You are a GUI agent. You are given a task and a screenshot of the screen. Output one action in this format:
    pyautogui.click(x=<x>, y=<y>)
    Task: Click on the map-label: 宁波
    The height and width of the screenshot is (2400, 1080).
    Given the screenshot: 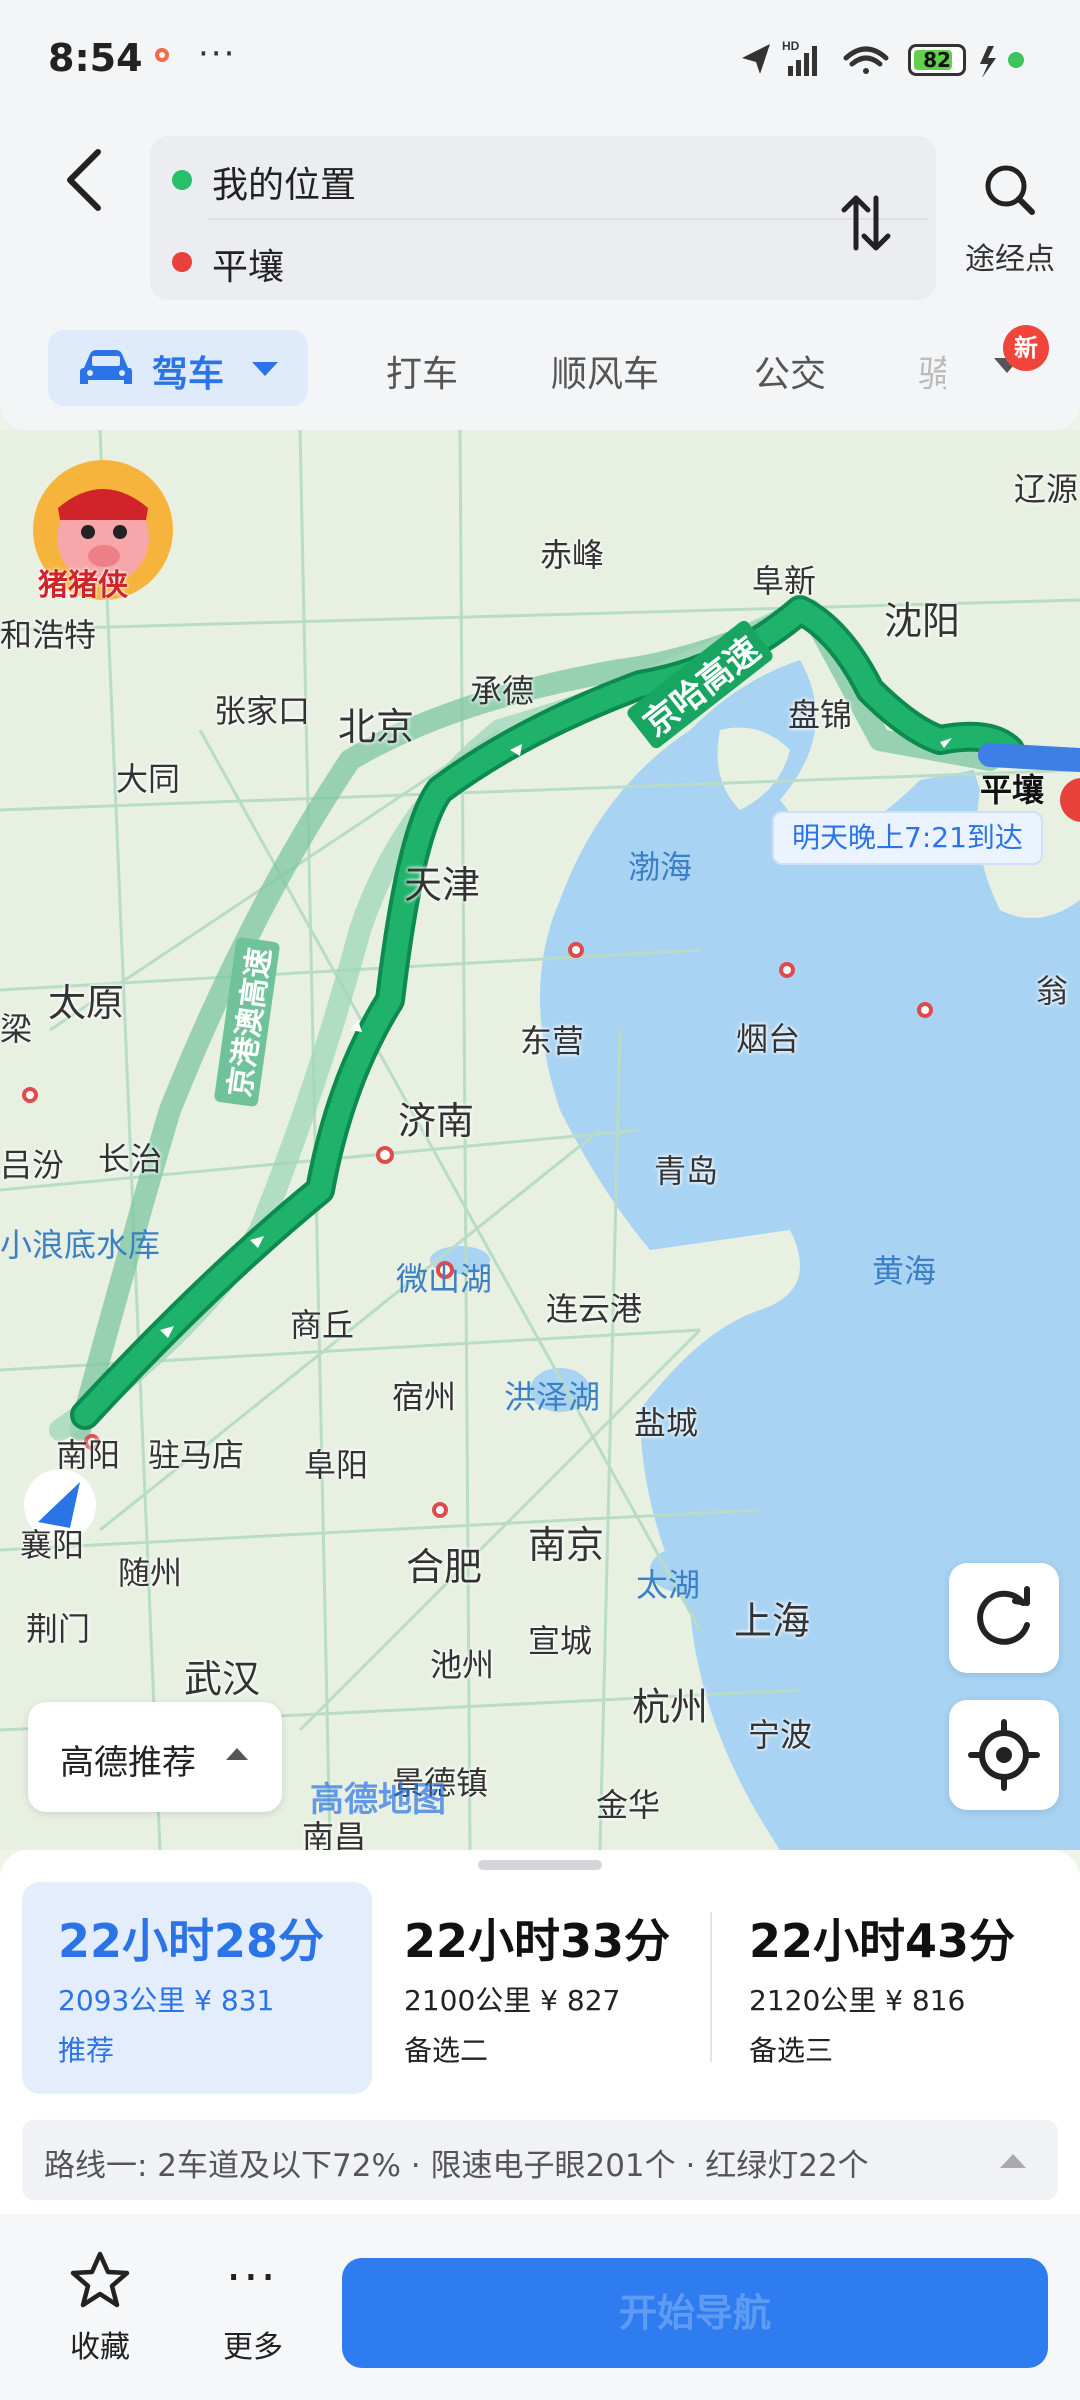 What is the action you would take?
    pyautogui.click(x=780, y=1735)
    